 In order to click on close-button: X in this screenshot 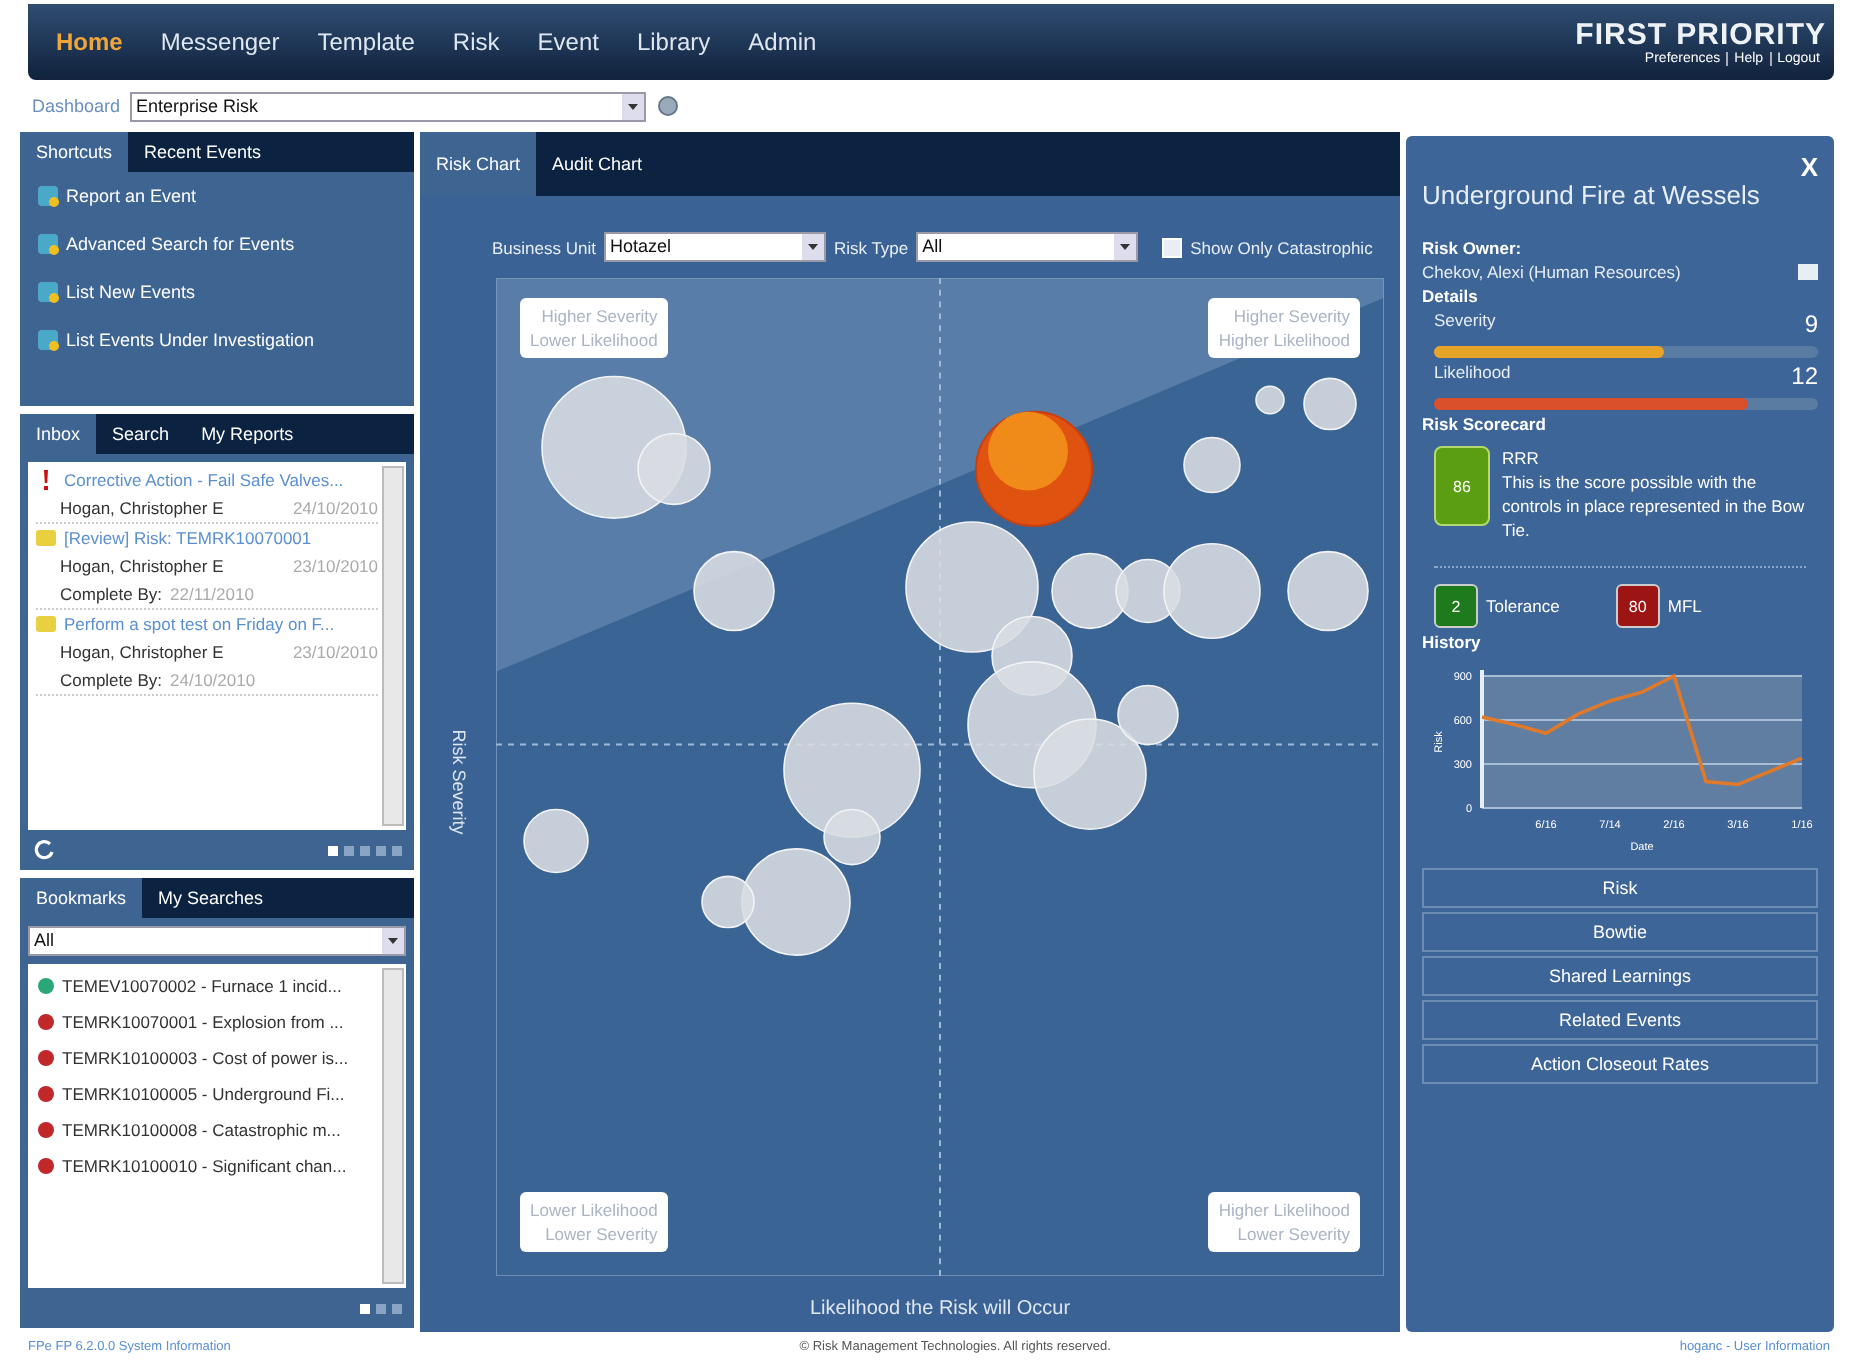, I will do `click(1809, 167)`.